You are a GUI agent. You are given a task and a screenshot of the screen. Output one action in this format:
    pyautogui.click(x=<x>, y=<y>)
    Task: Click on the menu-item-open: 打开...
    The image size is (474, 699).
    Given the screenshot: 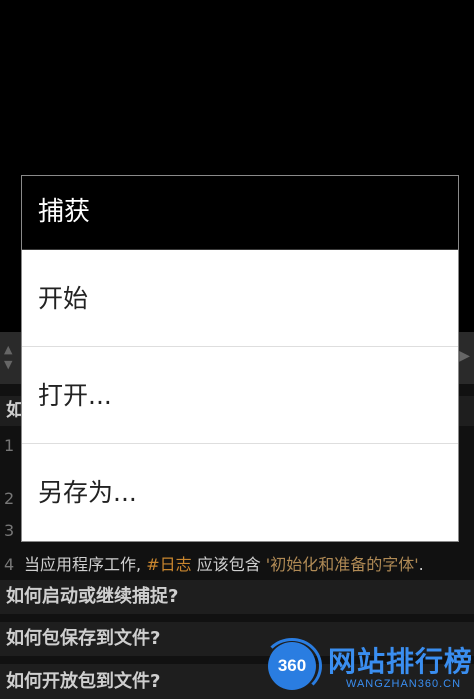 What is the action you would take?
    pyautogui.click(x=240, y=395)
    